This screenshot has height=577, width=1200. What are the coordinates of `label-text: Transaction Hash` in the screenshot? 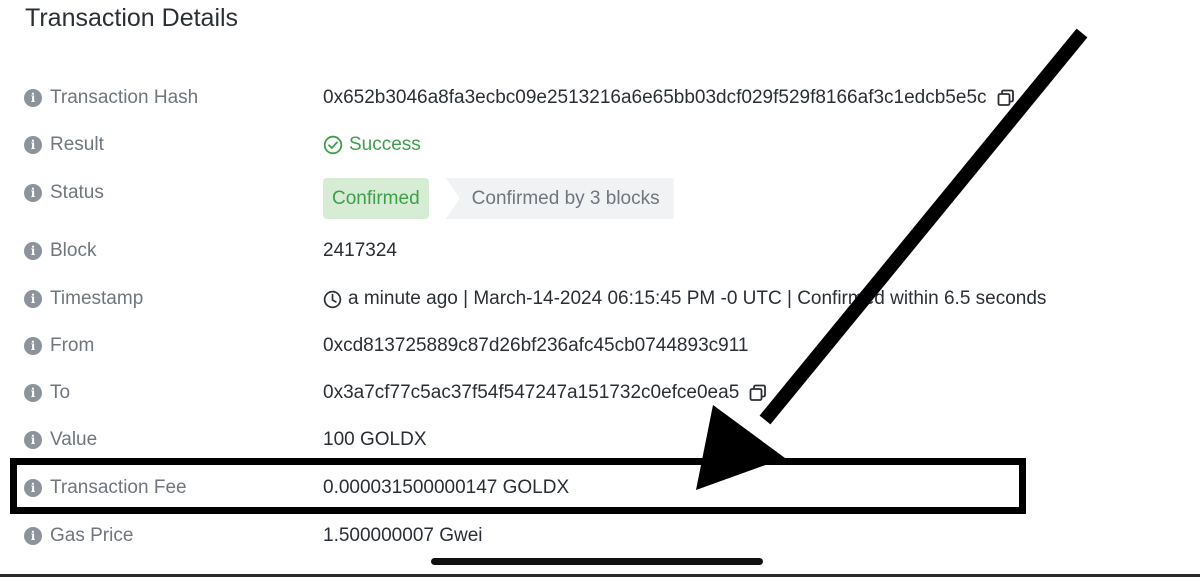 It's located at (124, 97).